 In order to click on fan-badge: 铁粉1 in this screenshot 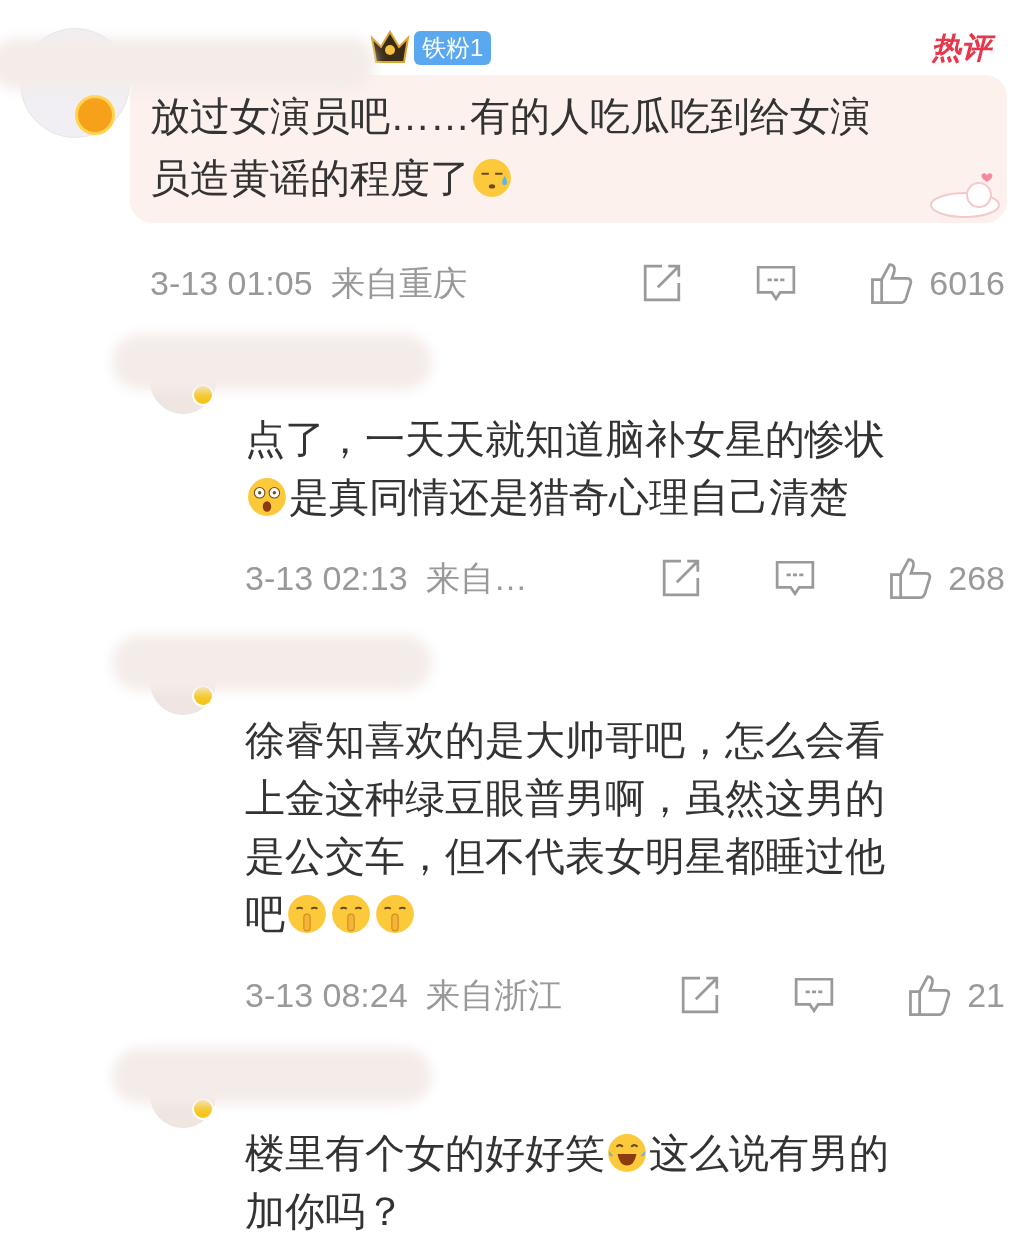, I will do `click(453, 47)`.